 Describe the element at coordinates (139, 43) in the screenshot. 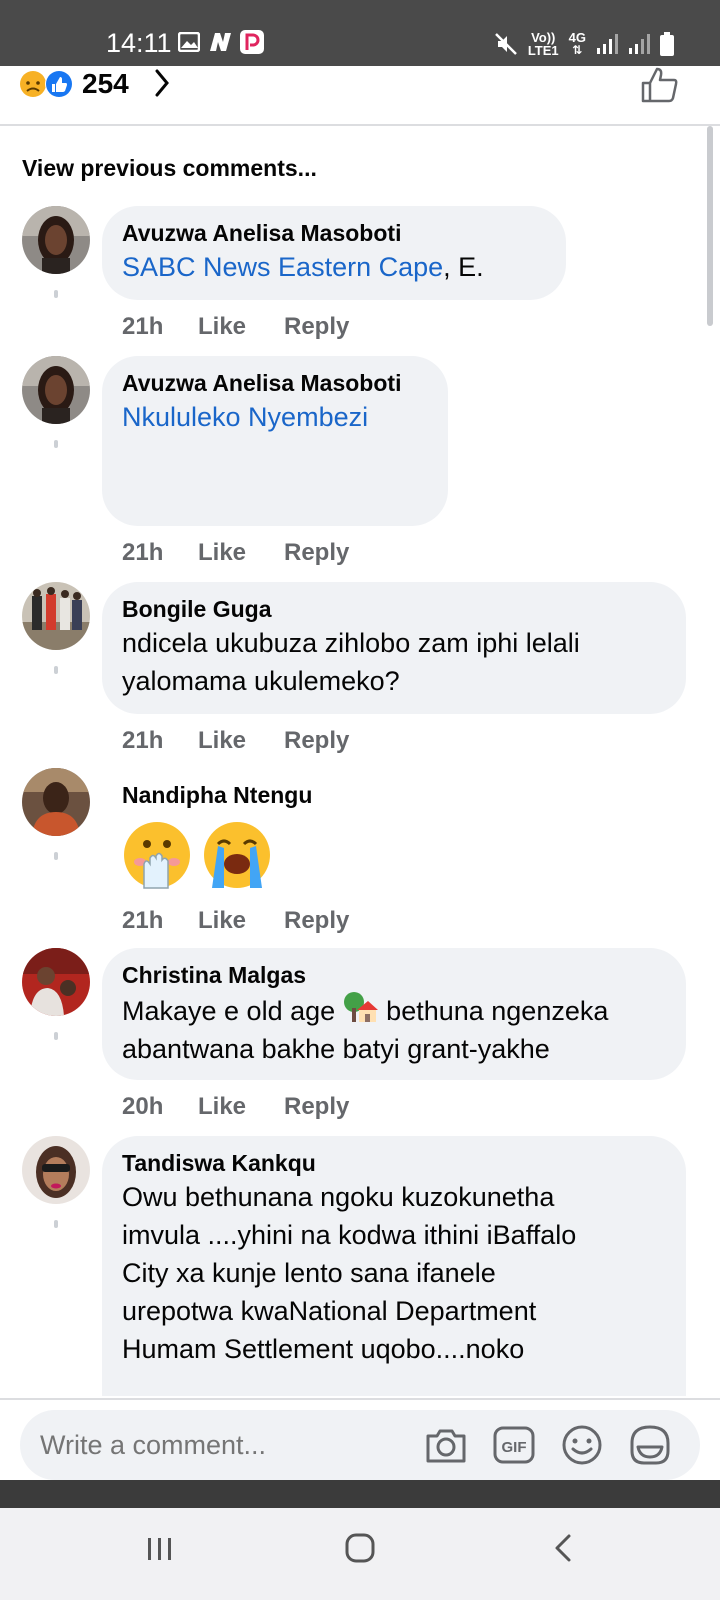

I see `status-time: 14:11` at that location.